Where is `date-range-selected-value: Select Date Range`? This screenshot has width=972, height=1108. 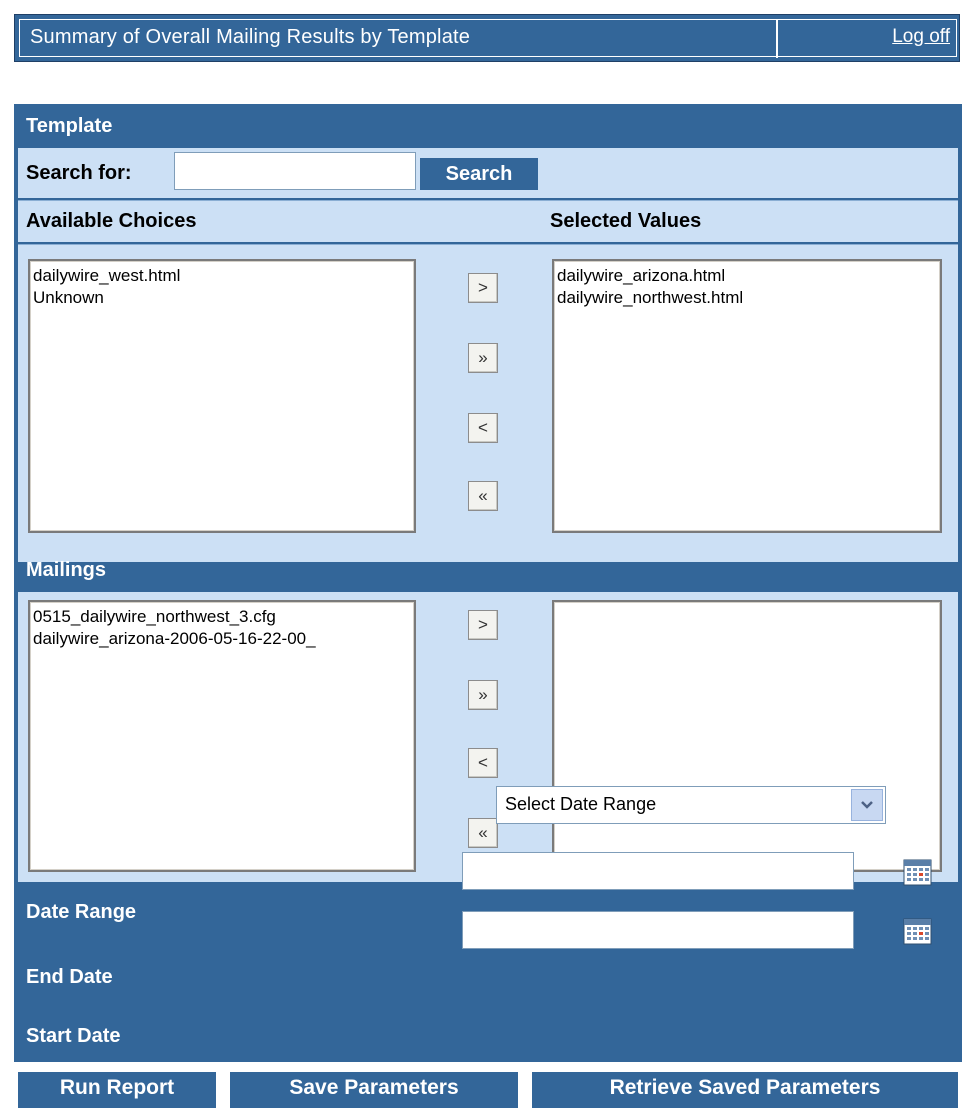
date-range-selected-value: Select Date Range is located at coordinates (581, 804).